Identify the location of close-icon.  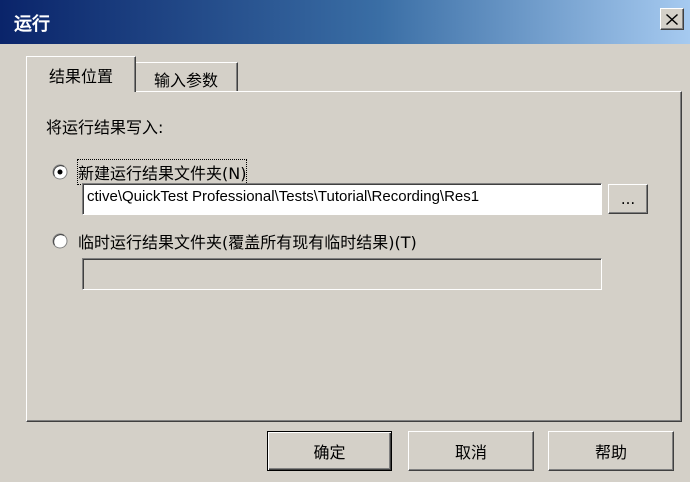
(672, 19).